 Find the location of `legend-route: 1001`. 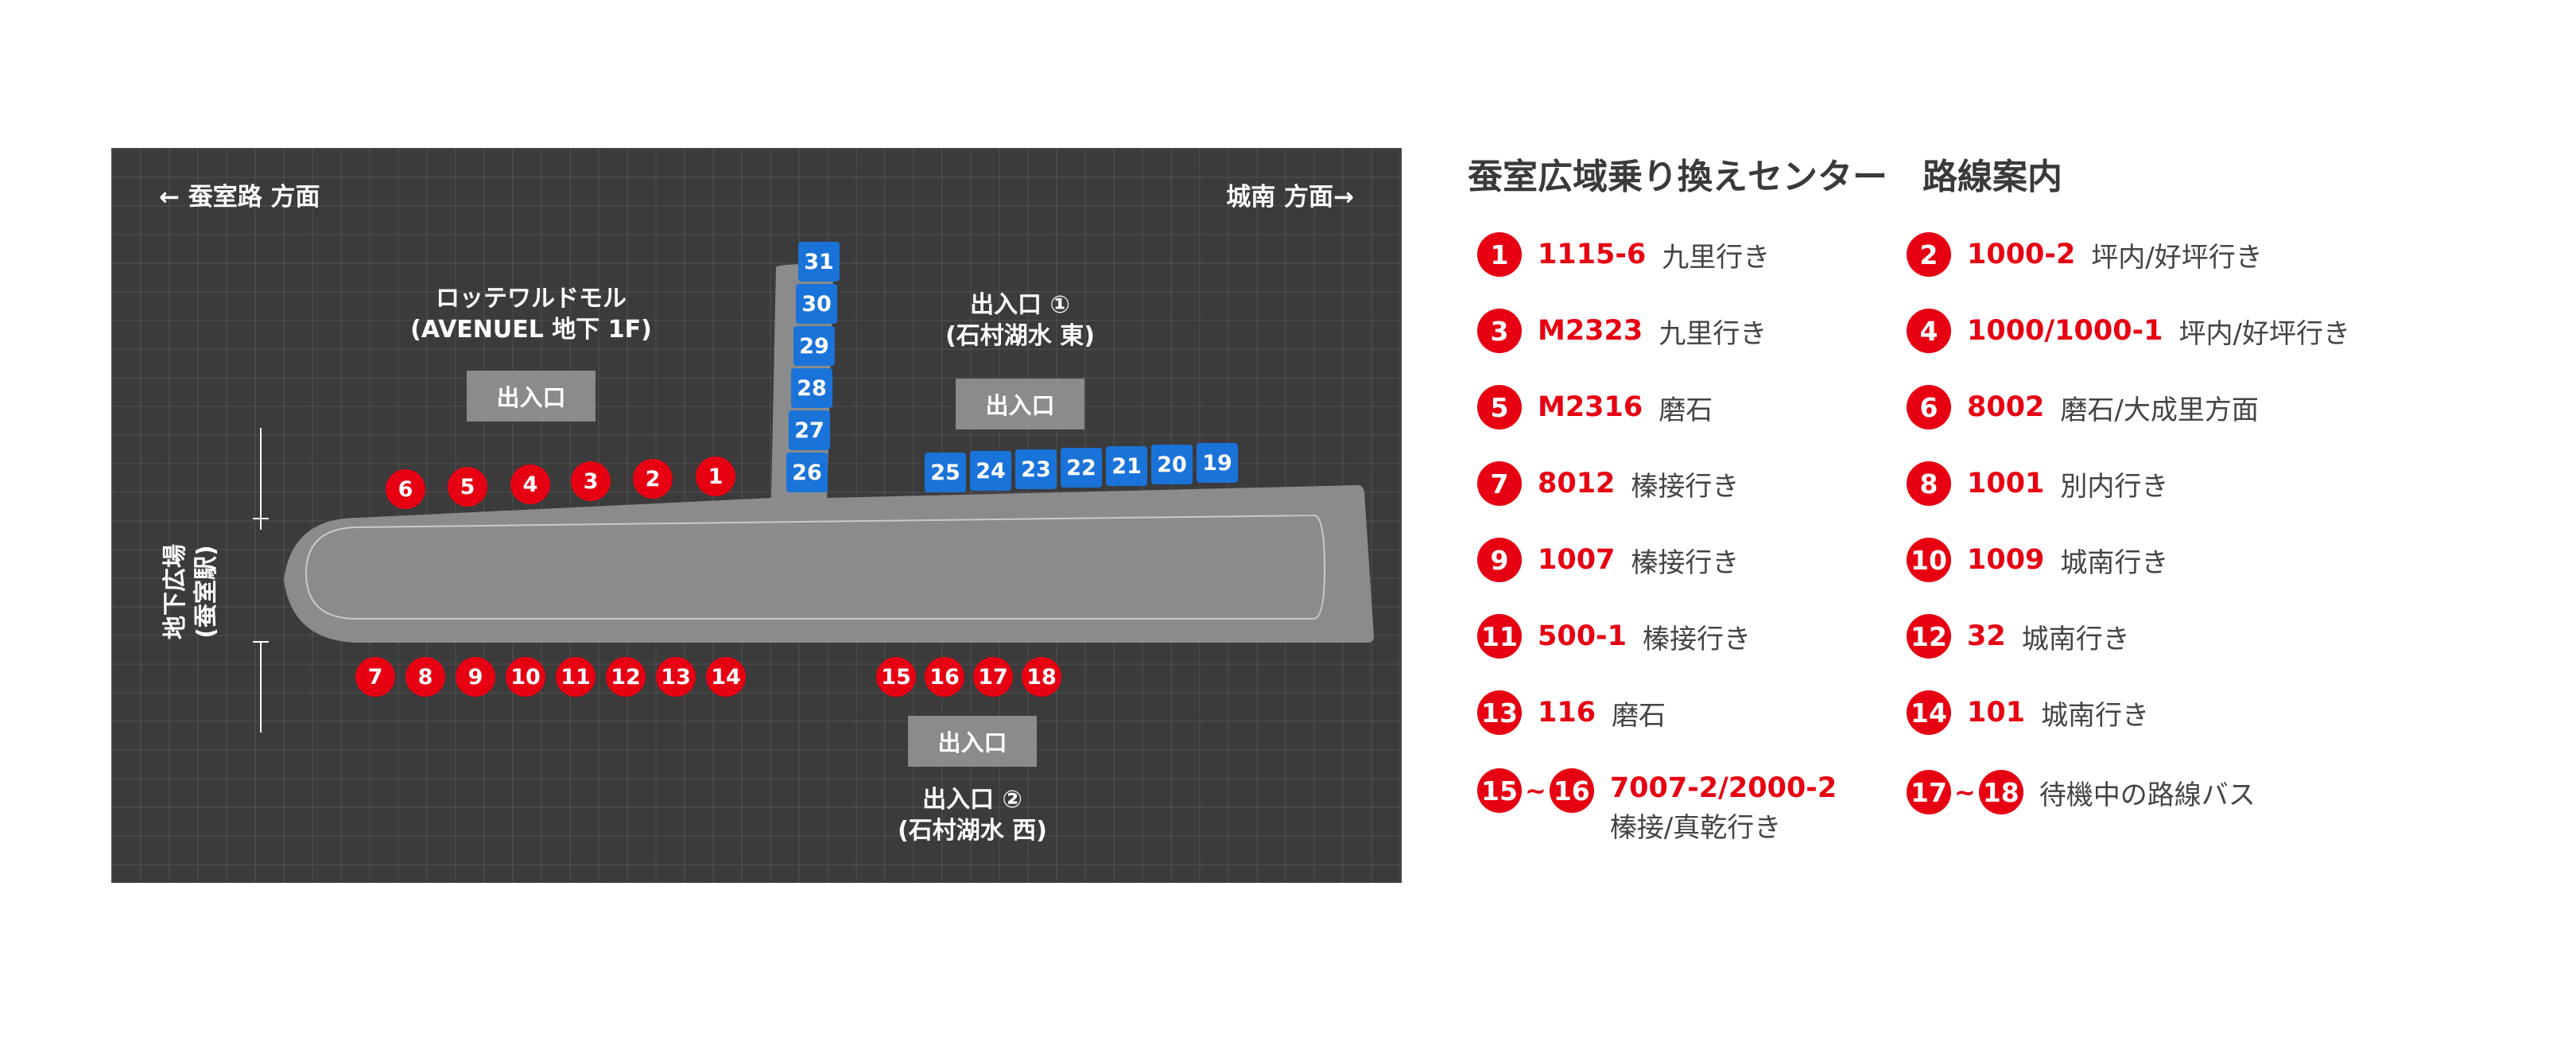

legend-route: 1001 is located at coordinates (2006, 484).